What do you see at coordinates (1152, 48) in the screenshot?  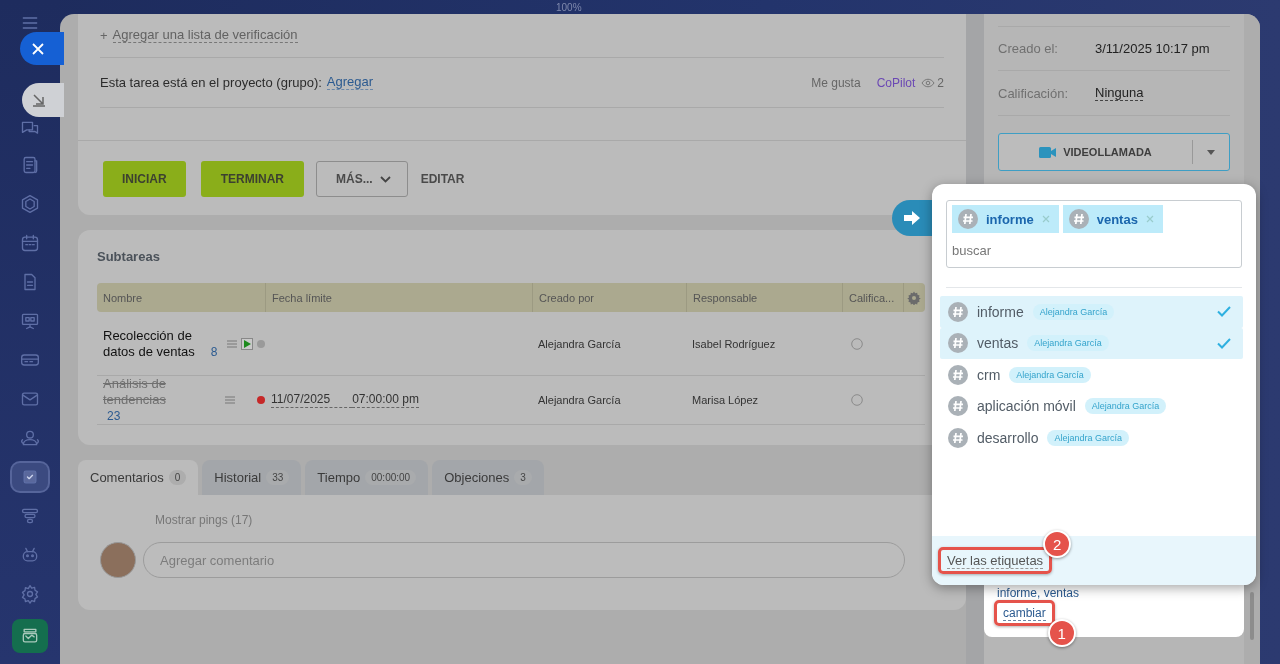 I see `field-value: 3/11/2025 10:17 pm` at bounding box center [1152, 48].